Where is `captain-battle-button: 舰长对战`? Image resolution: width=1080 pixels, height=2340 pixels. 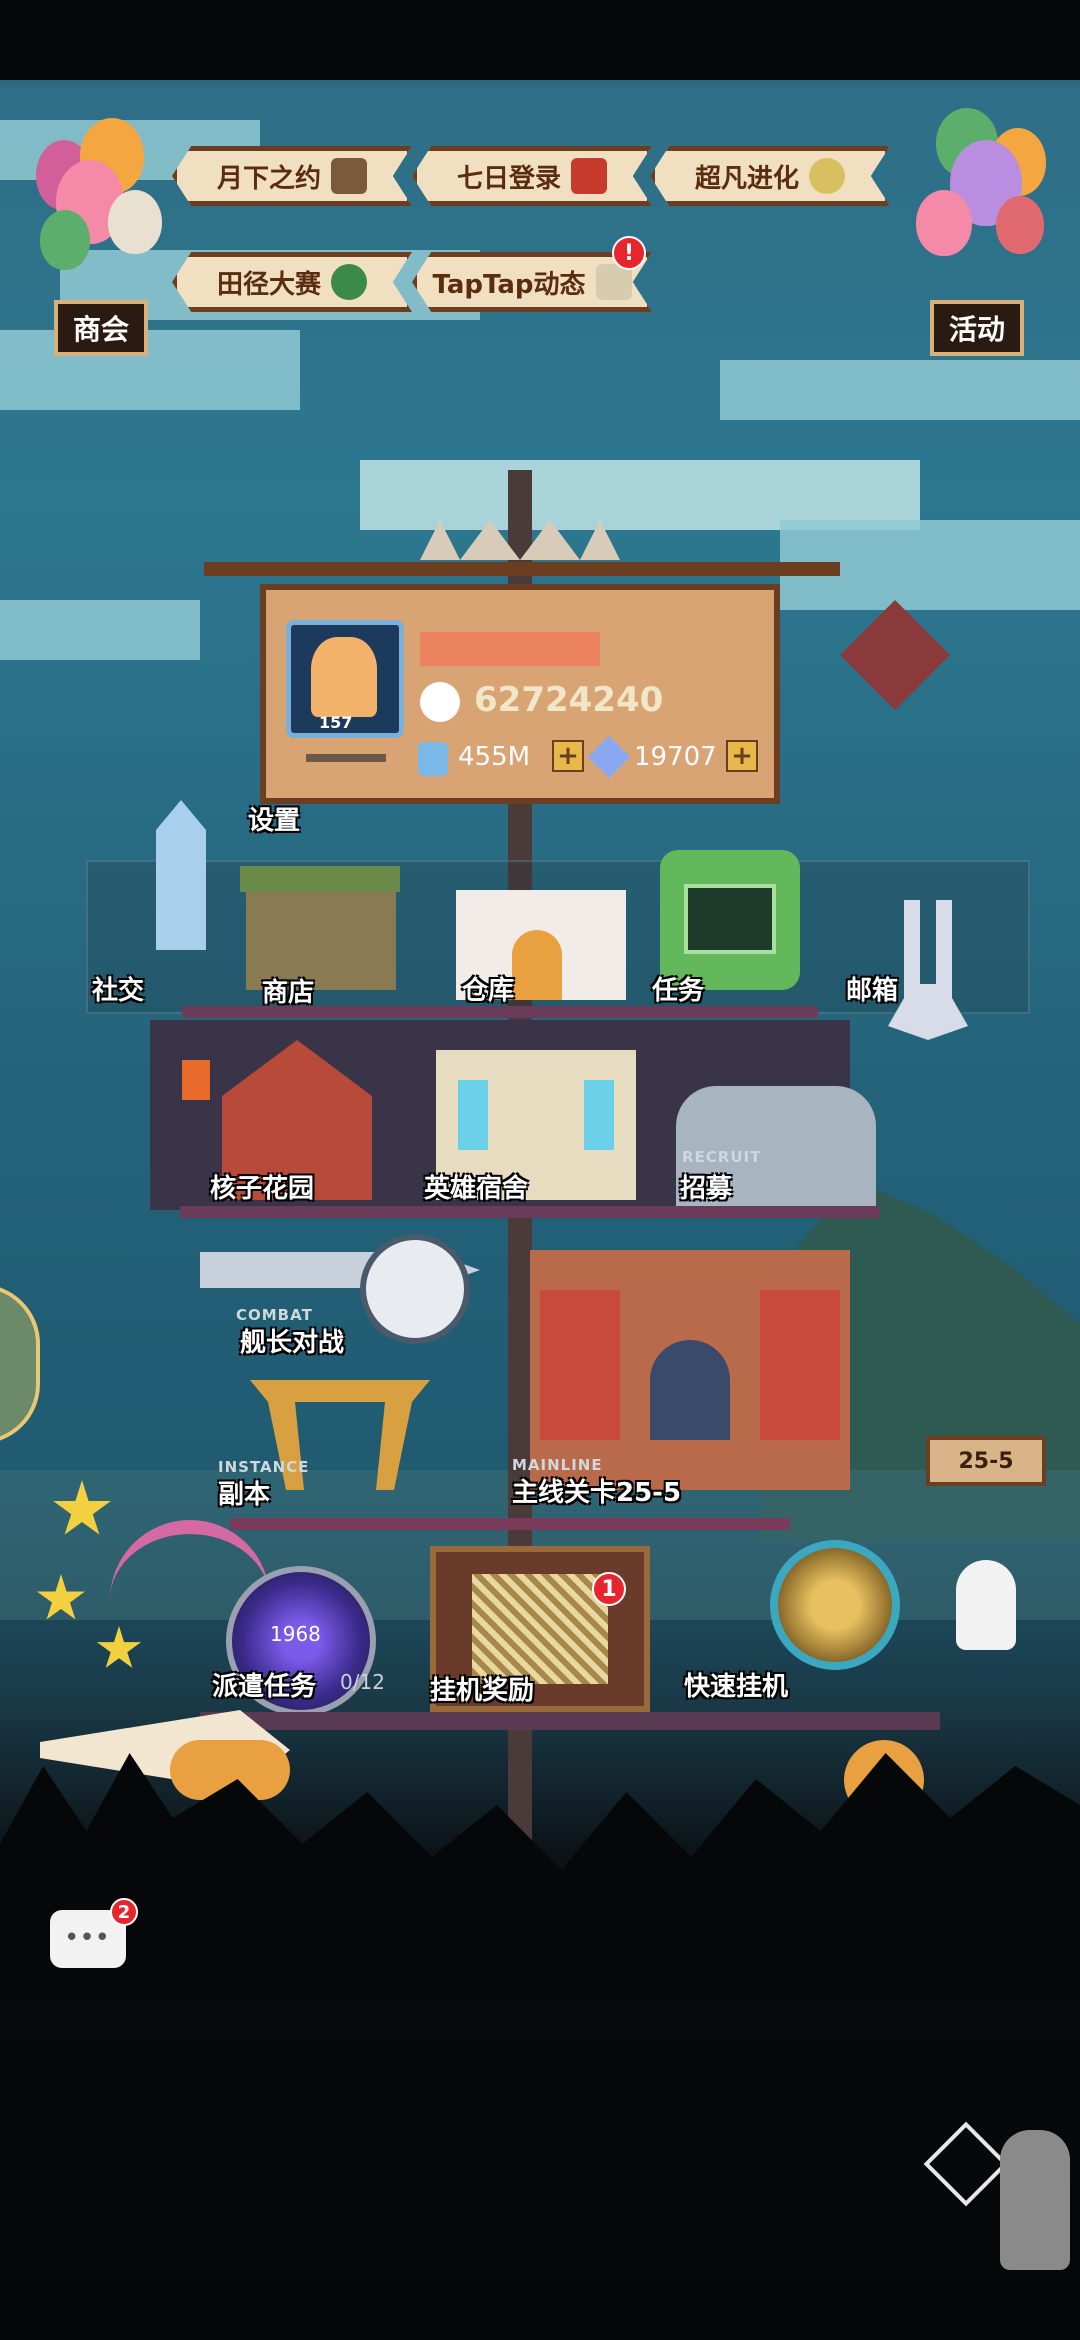 captain-battle-button: 舰长对战 is located at coordinates (292, 1340).